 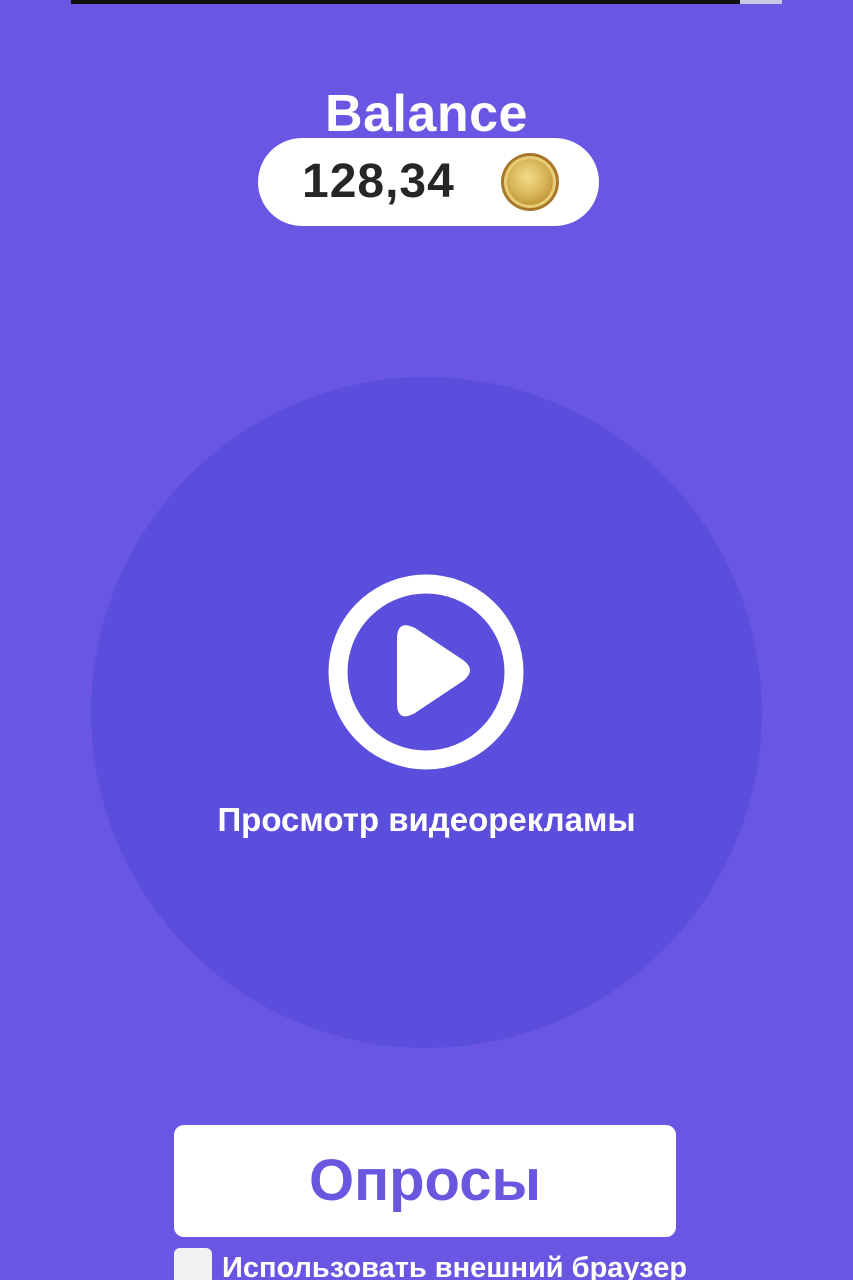 I want to click on balance-pill: 128,34, so click(x=428, y=182).